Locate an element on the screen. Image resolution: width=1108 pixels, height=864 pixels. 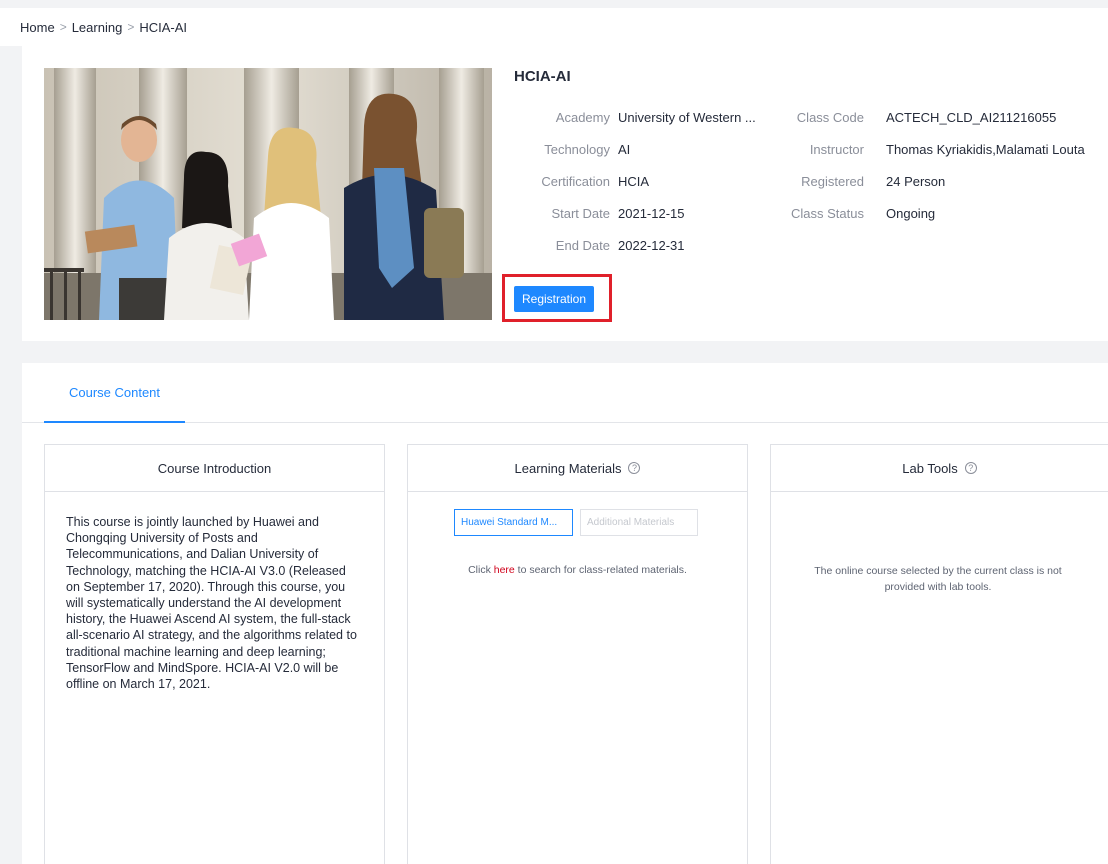
learning-materials-header: Learning Materials ? is located at coordinates (577, 468).